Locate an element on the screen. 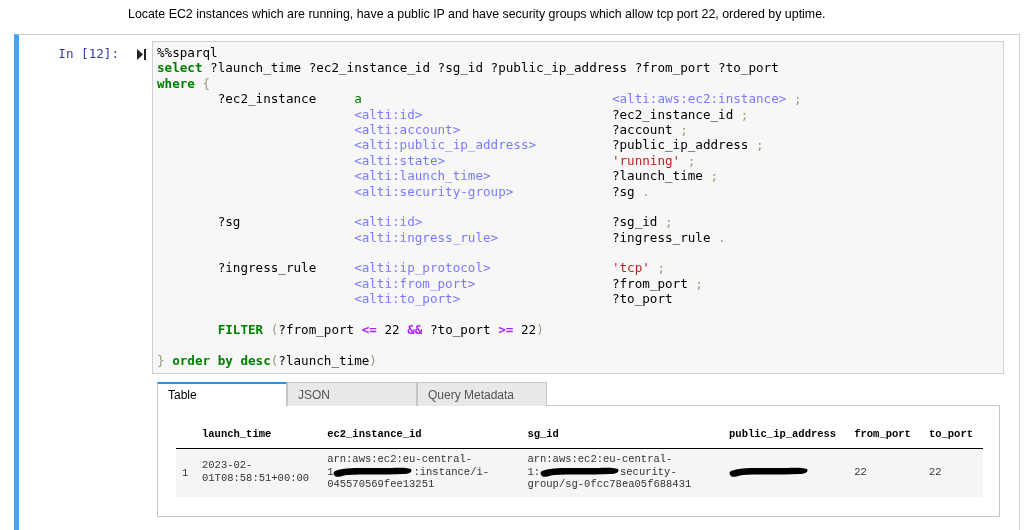  column-header: public_ip_address is located at coordinates (783, 434).